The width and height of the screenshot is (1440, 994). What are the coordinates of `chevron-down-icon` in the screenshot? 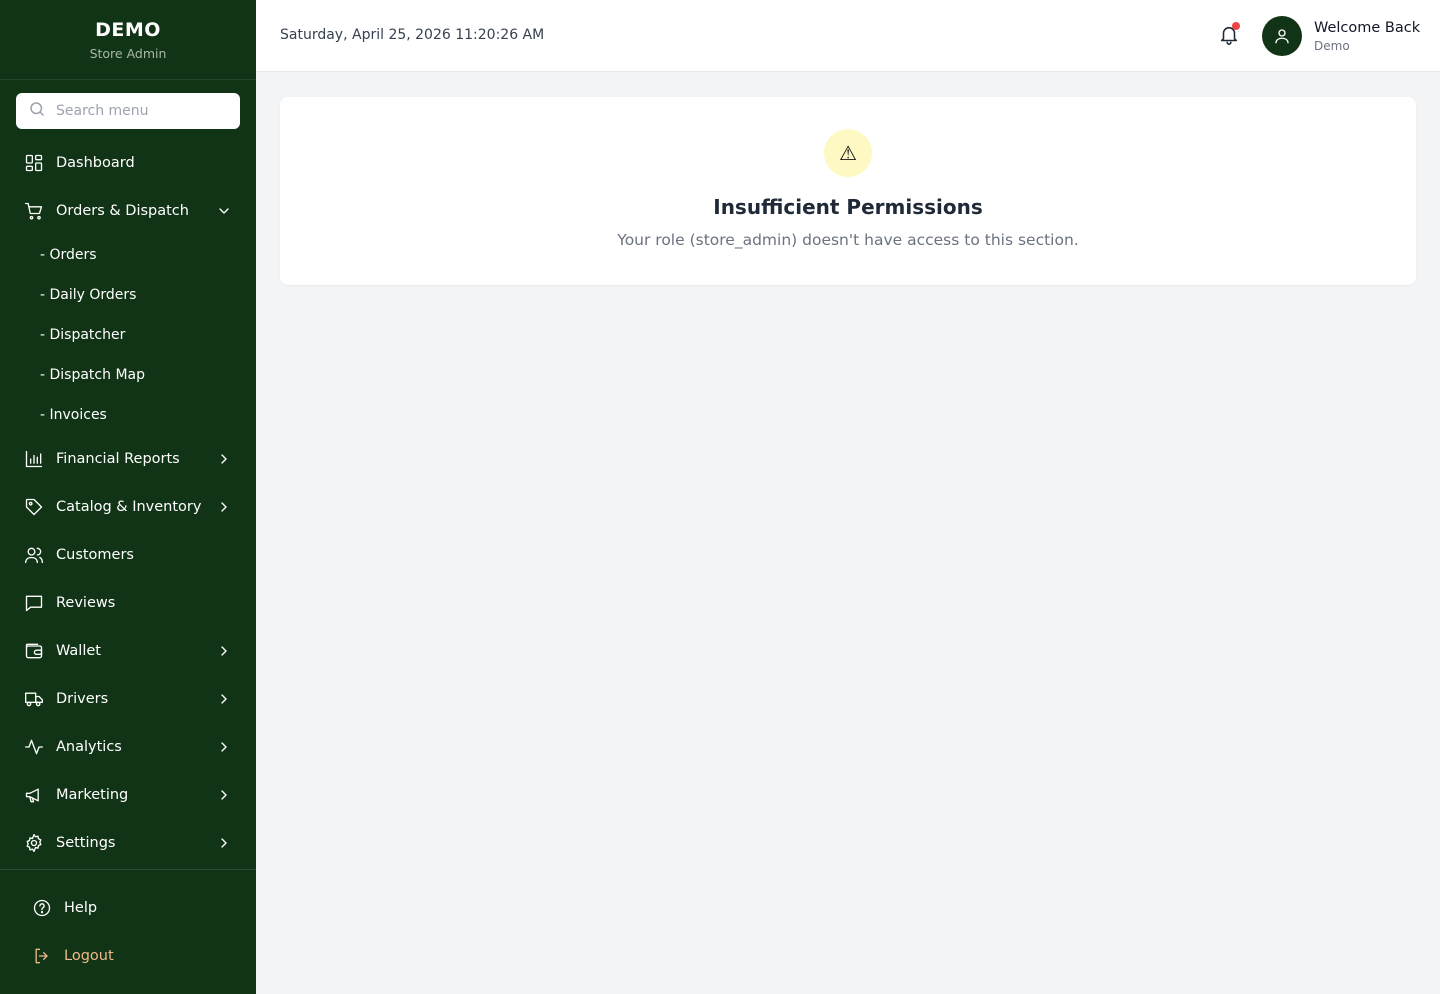 It's located at (224, 211).